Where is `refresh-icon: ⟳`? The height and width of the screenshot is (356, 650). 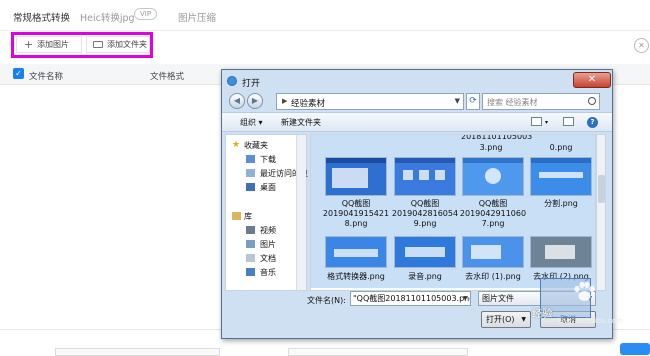 refresh-icon: ⟳ is located at coordinates (473, 101).